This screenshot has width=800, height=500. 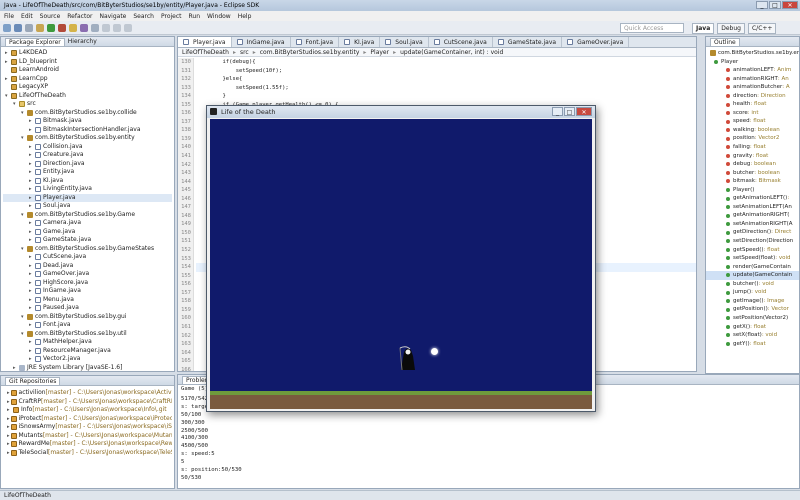 I want to click on outline-member: jump() : void, so click(x=752, y=292).